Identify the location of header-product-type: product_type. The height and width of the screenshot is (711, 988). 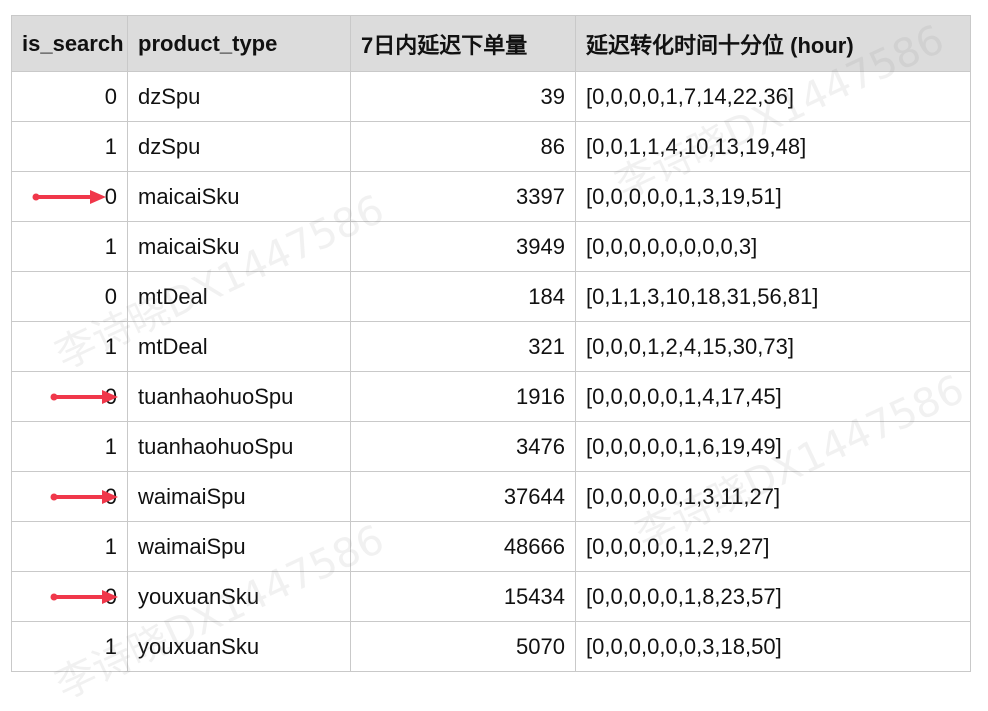
(239, 43).